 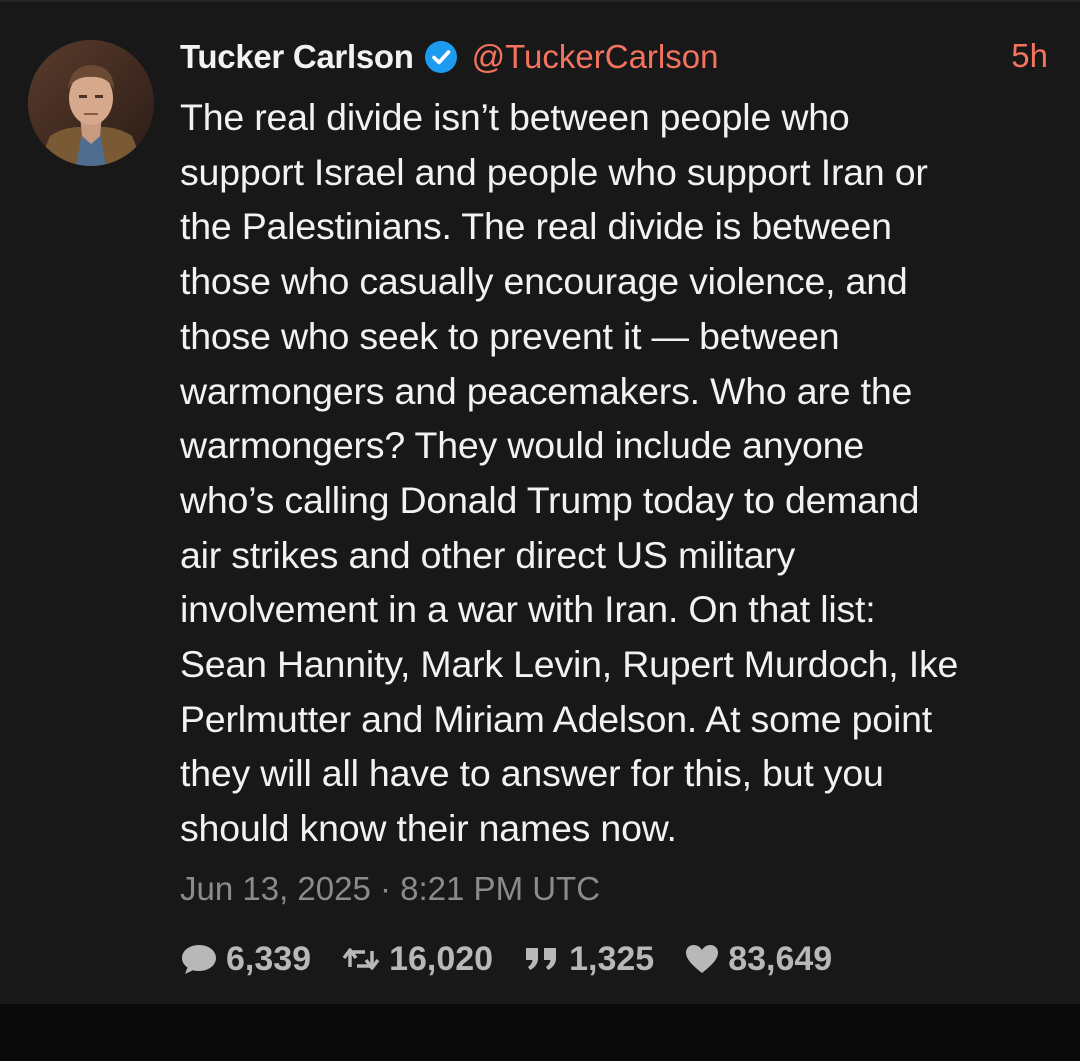 I want to click on likes-stat: 83,649, so click(x=758, y=959).